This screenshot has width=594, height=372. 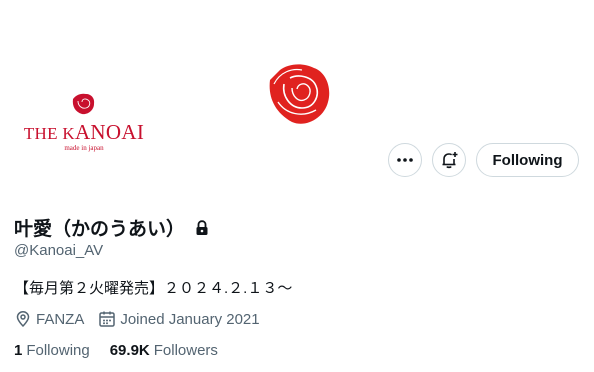 What do you see at coordinates (84, 148) in the screenshot?
I see `brand-tagline: made in japan` at bounding box center [84, 148].